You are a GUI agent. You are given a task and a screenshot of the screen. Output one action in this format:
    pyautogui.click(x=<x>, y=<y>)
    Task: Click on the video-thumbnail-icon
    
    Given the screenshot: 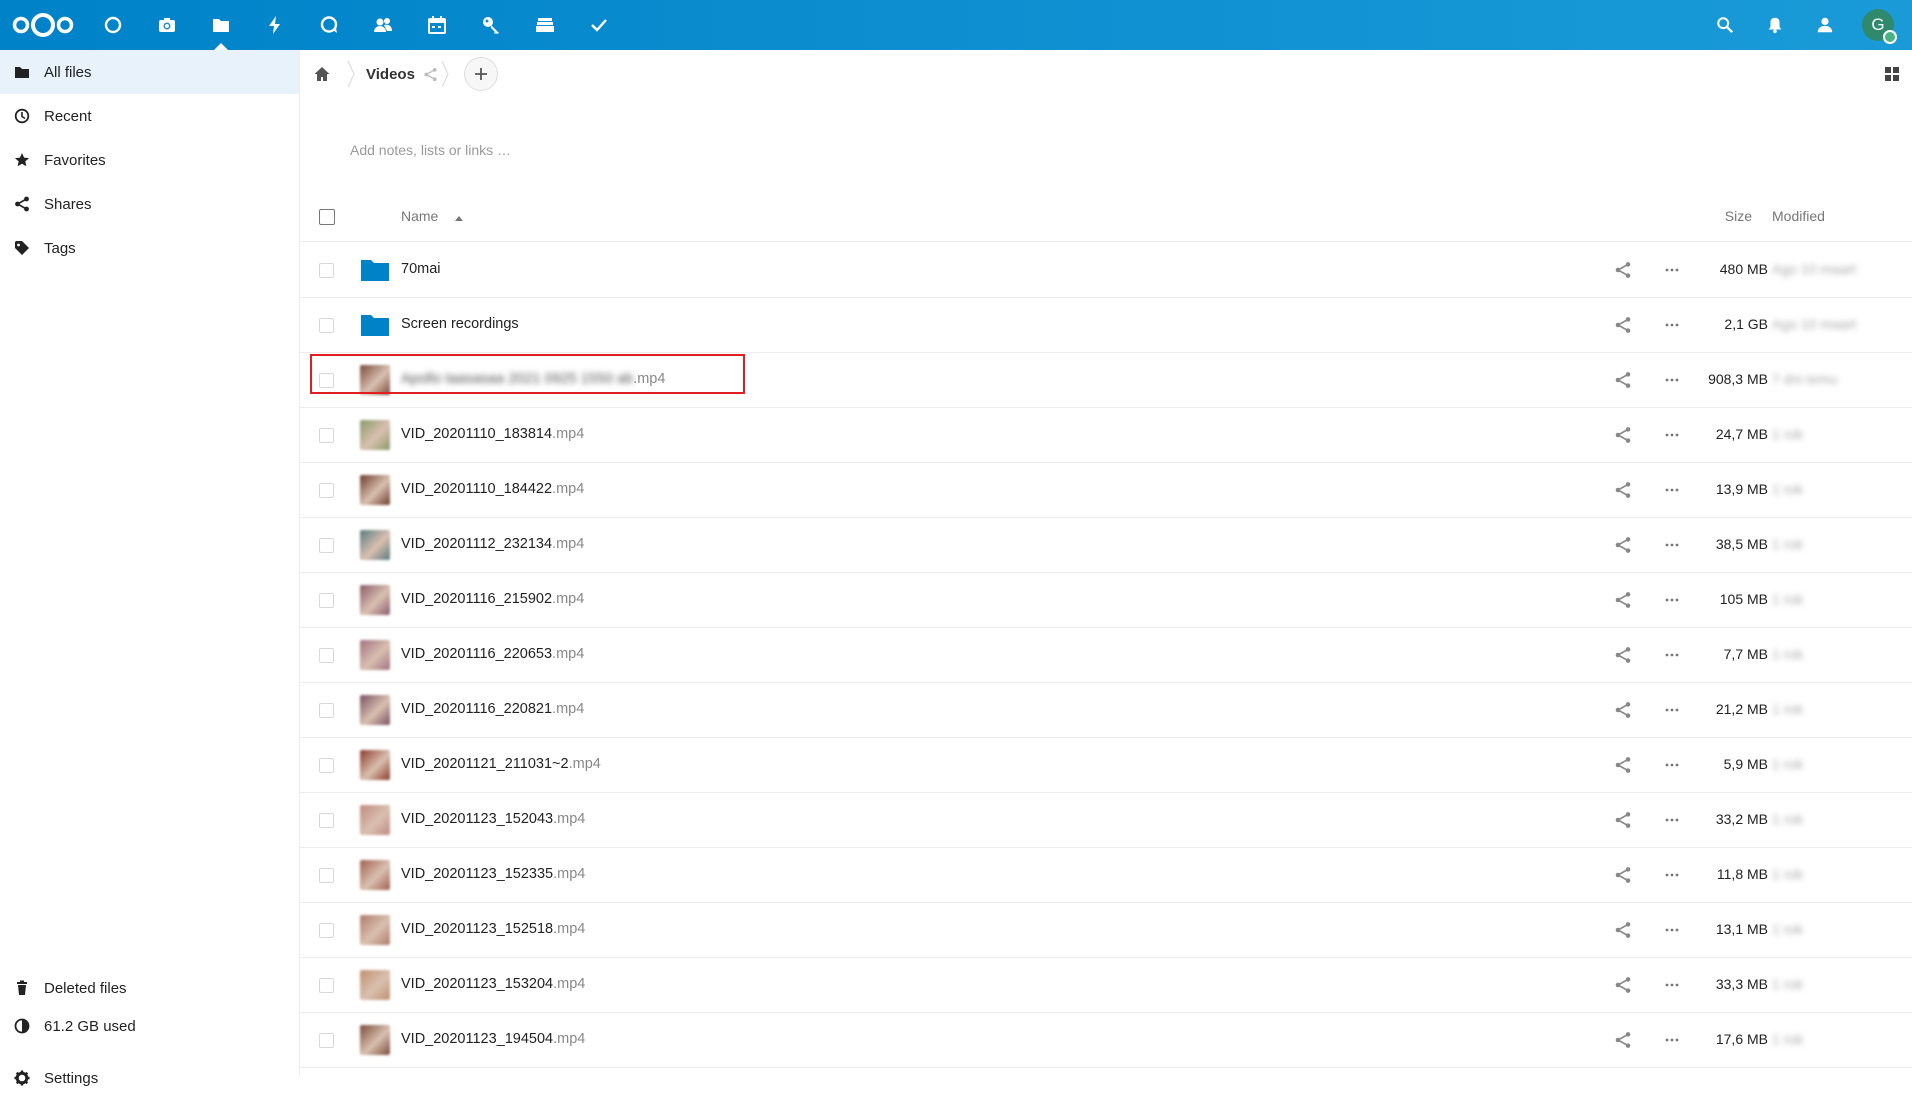 What is the action you would take?
    pyautogui.click(x=375, y=545)
    